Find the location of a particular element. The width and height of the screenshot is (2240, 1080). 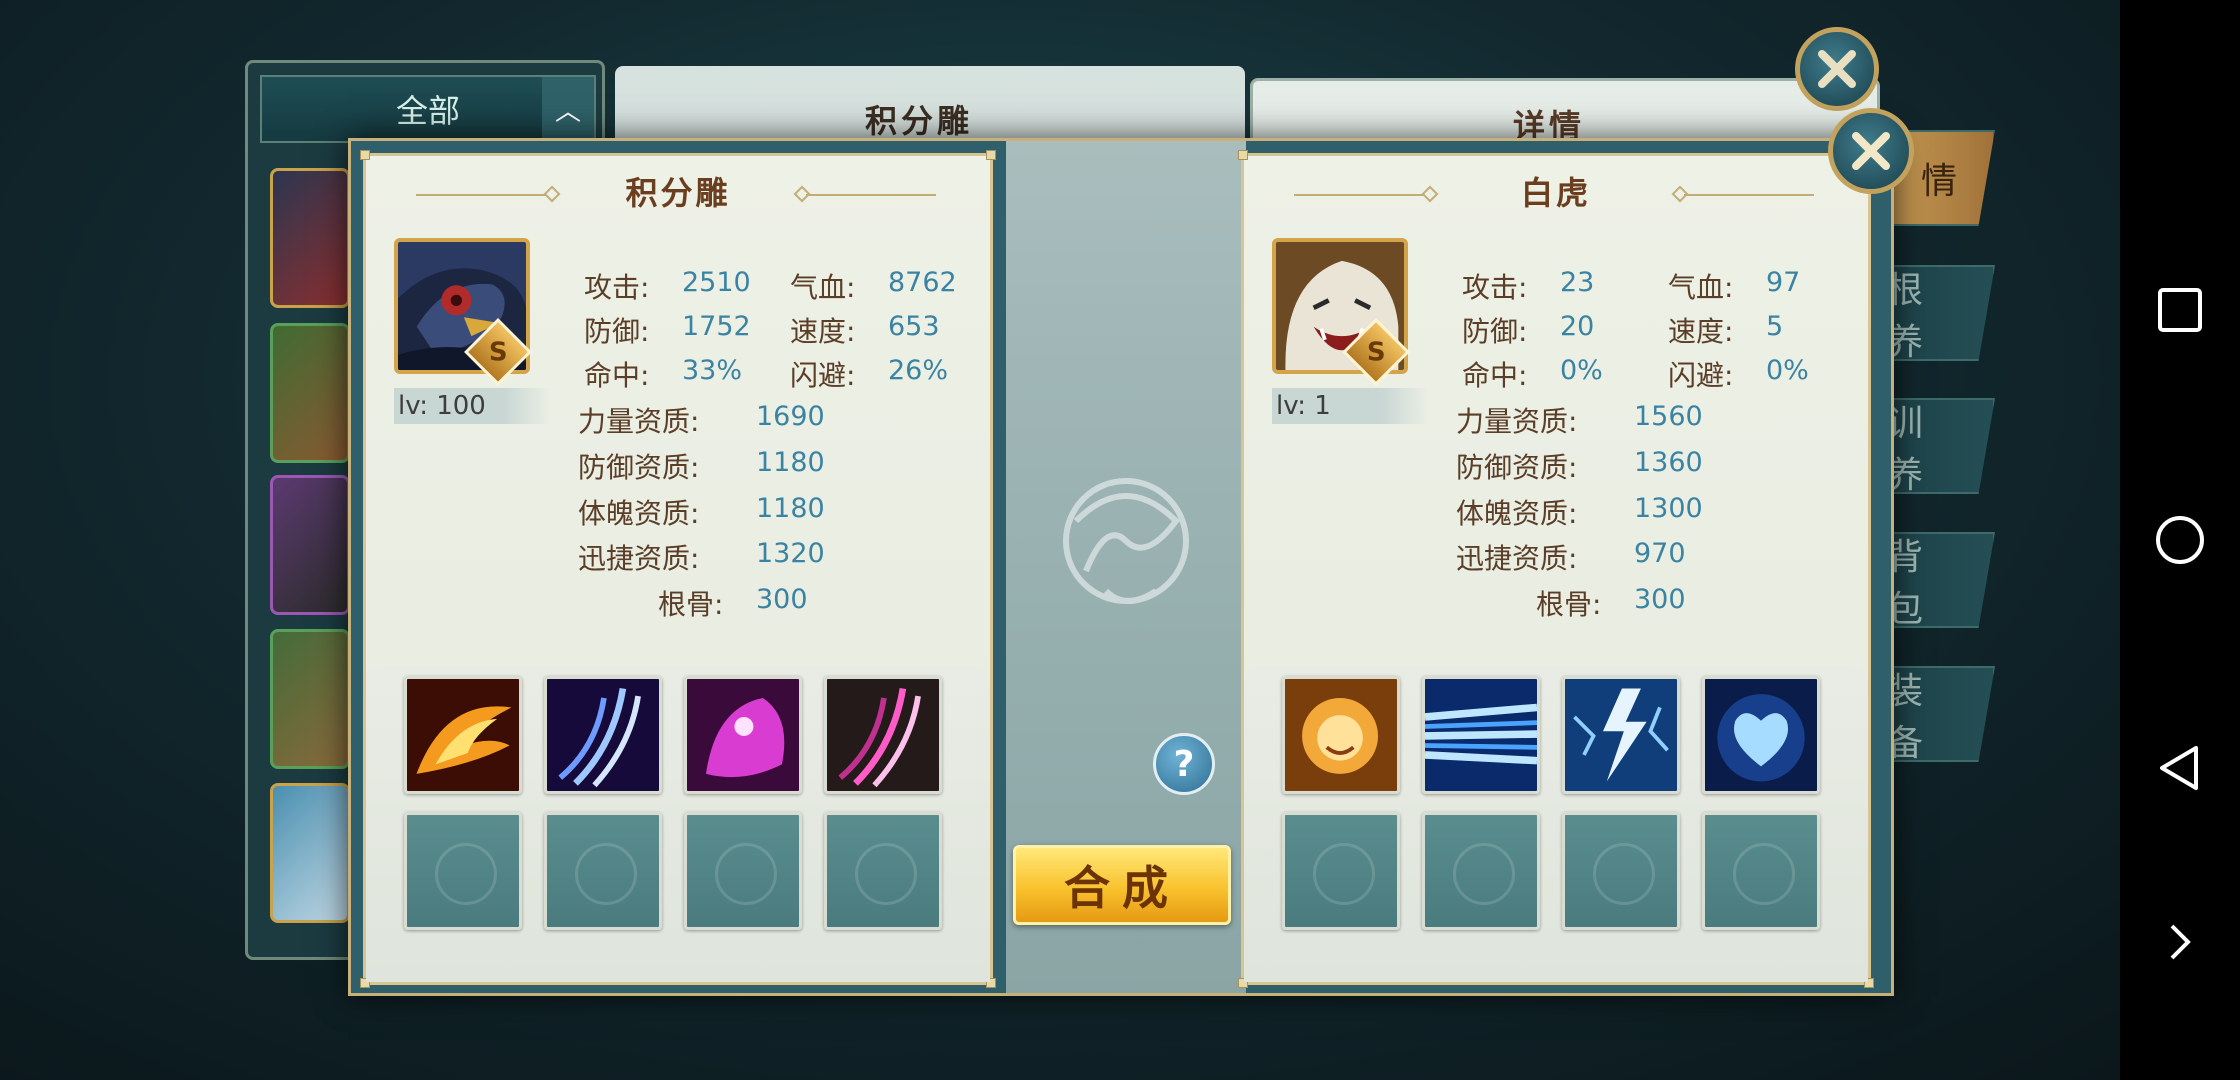

attack-value: 2510 is located at coordinates (716, 282).